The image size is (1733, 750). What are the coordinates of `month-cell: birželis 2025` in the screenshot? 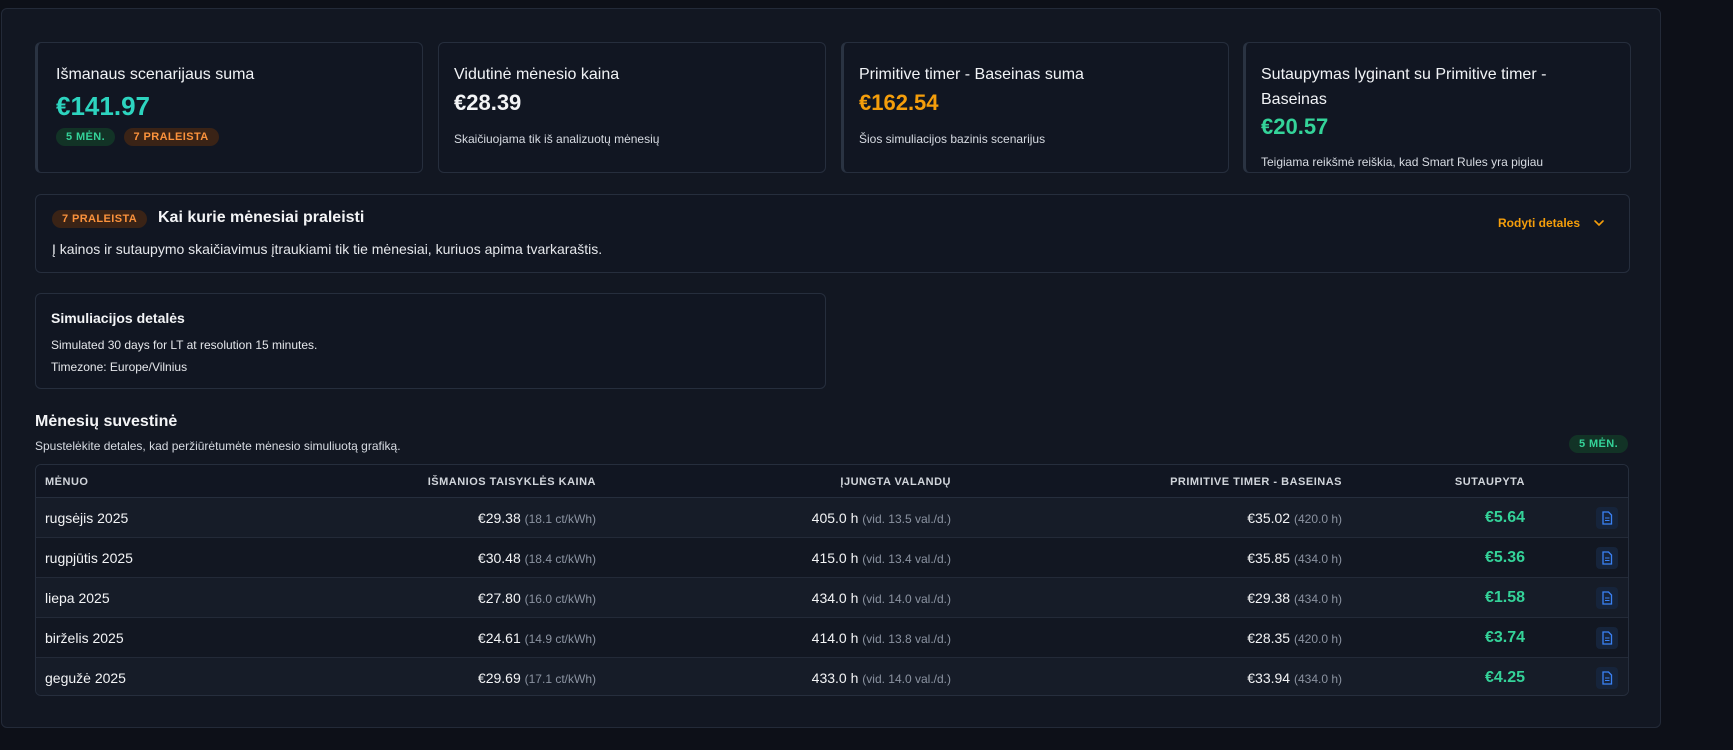 It's located at (84, 638).